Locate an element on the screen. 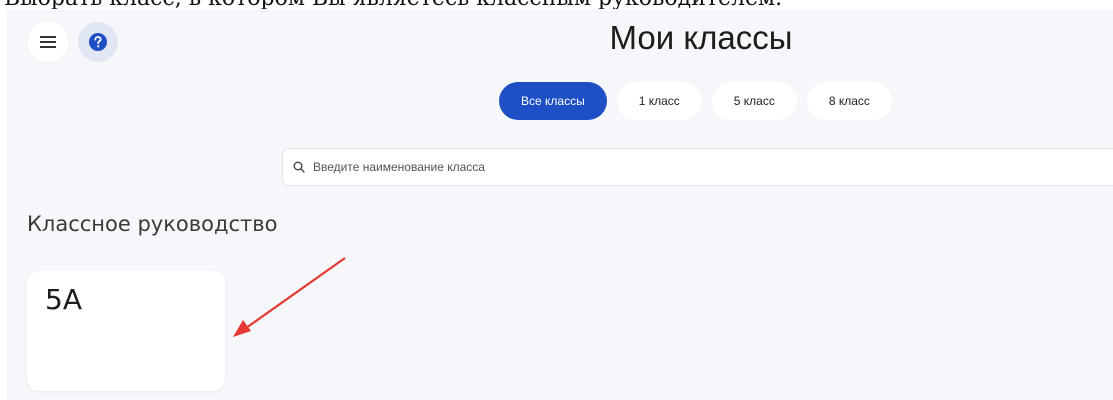 Image resolution: width=1113 pixels, height=400 pixels. page-title: Мои классы is located at coordinates (701, 37).